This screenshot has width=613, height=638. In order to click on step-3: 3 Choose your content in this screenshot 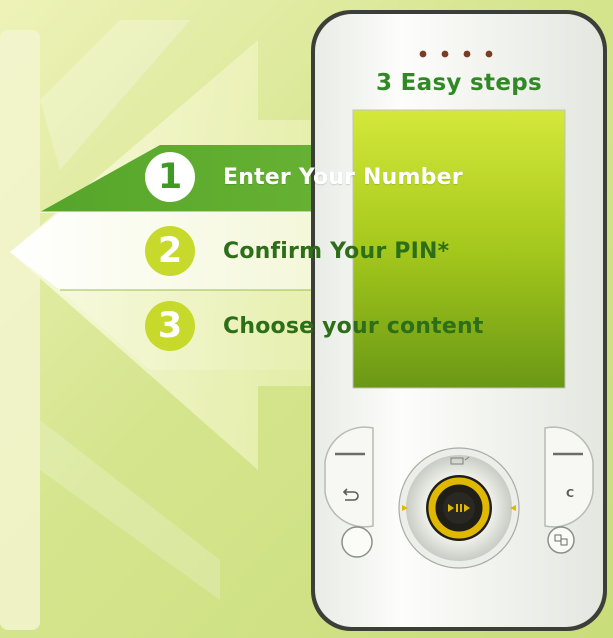, I will do `click(314, 326)`.